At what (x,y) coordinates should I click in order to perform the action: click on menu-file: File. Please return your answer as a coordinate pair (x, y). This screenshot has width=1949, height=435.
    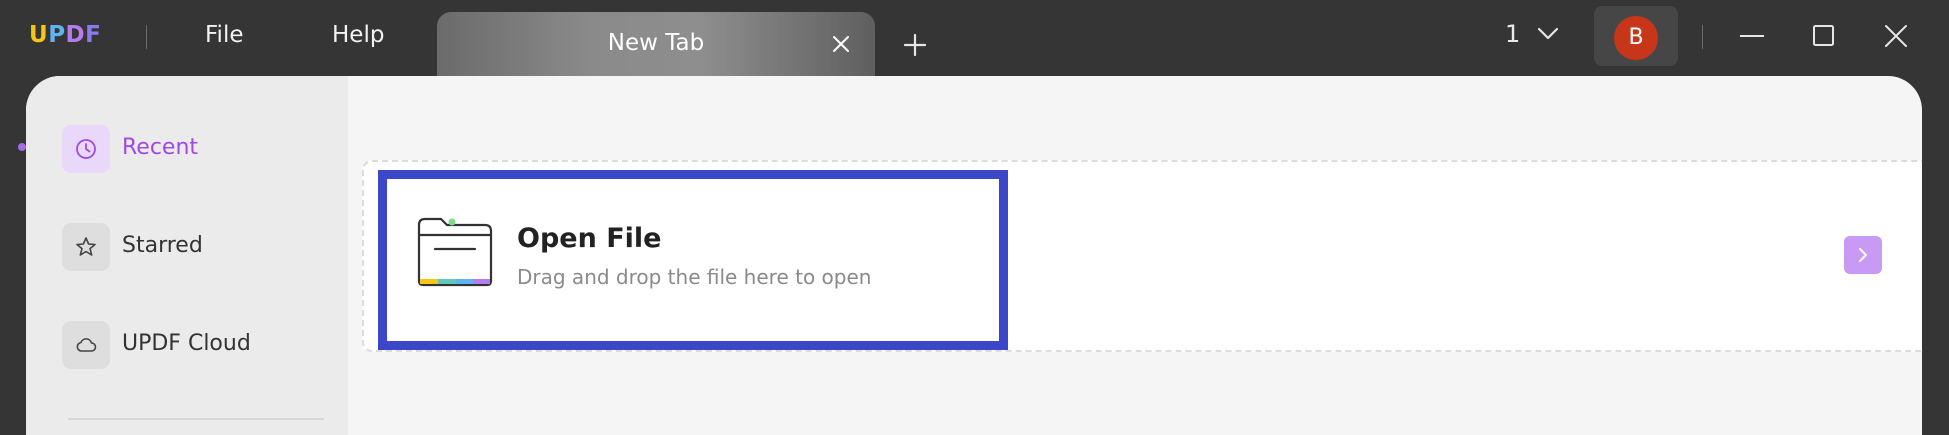
    Looking at the image, I should click on (224, 35).